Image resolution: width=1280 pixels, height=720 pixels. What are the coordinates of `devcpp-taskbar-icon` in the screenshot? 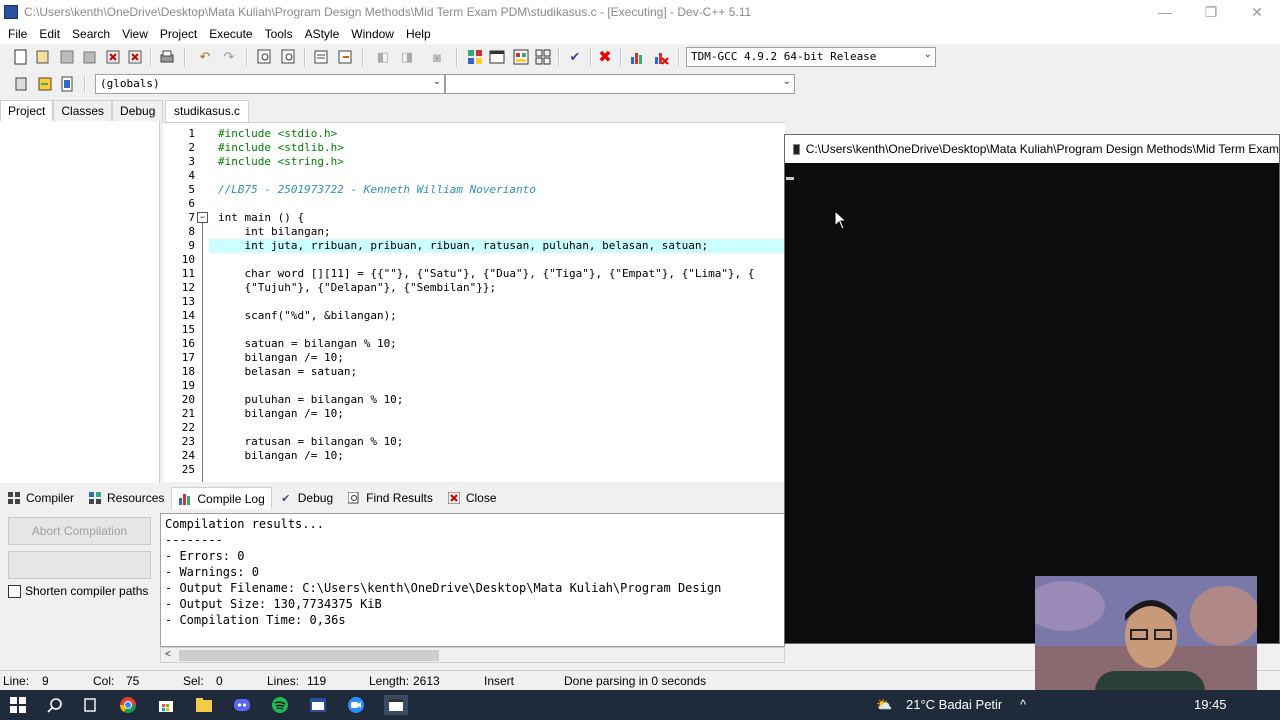 It's located at (318, 705).